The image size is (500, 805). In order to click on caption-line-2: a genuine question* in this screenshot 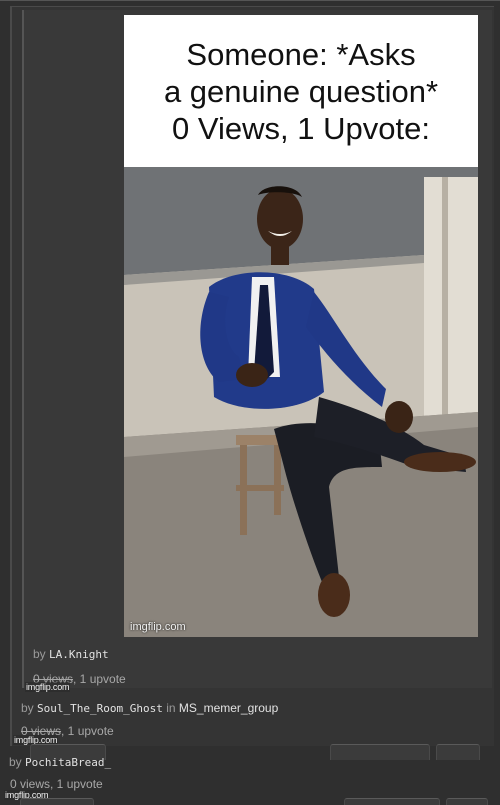, I will do `click(301, 91)`.